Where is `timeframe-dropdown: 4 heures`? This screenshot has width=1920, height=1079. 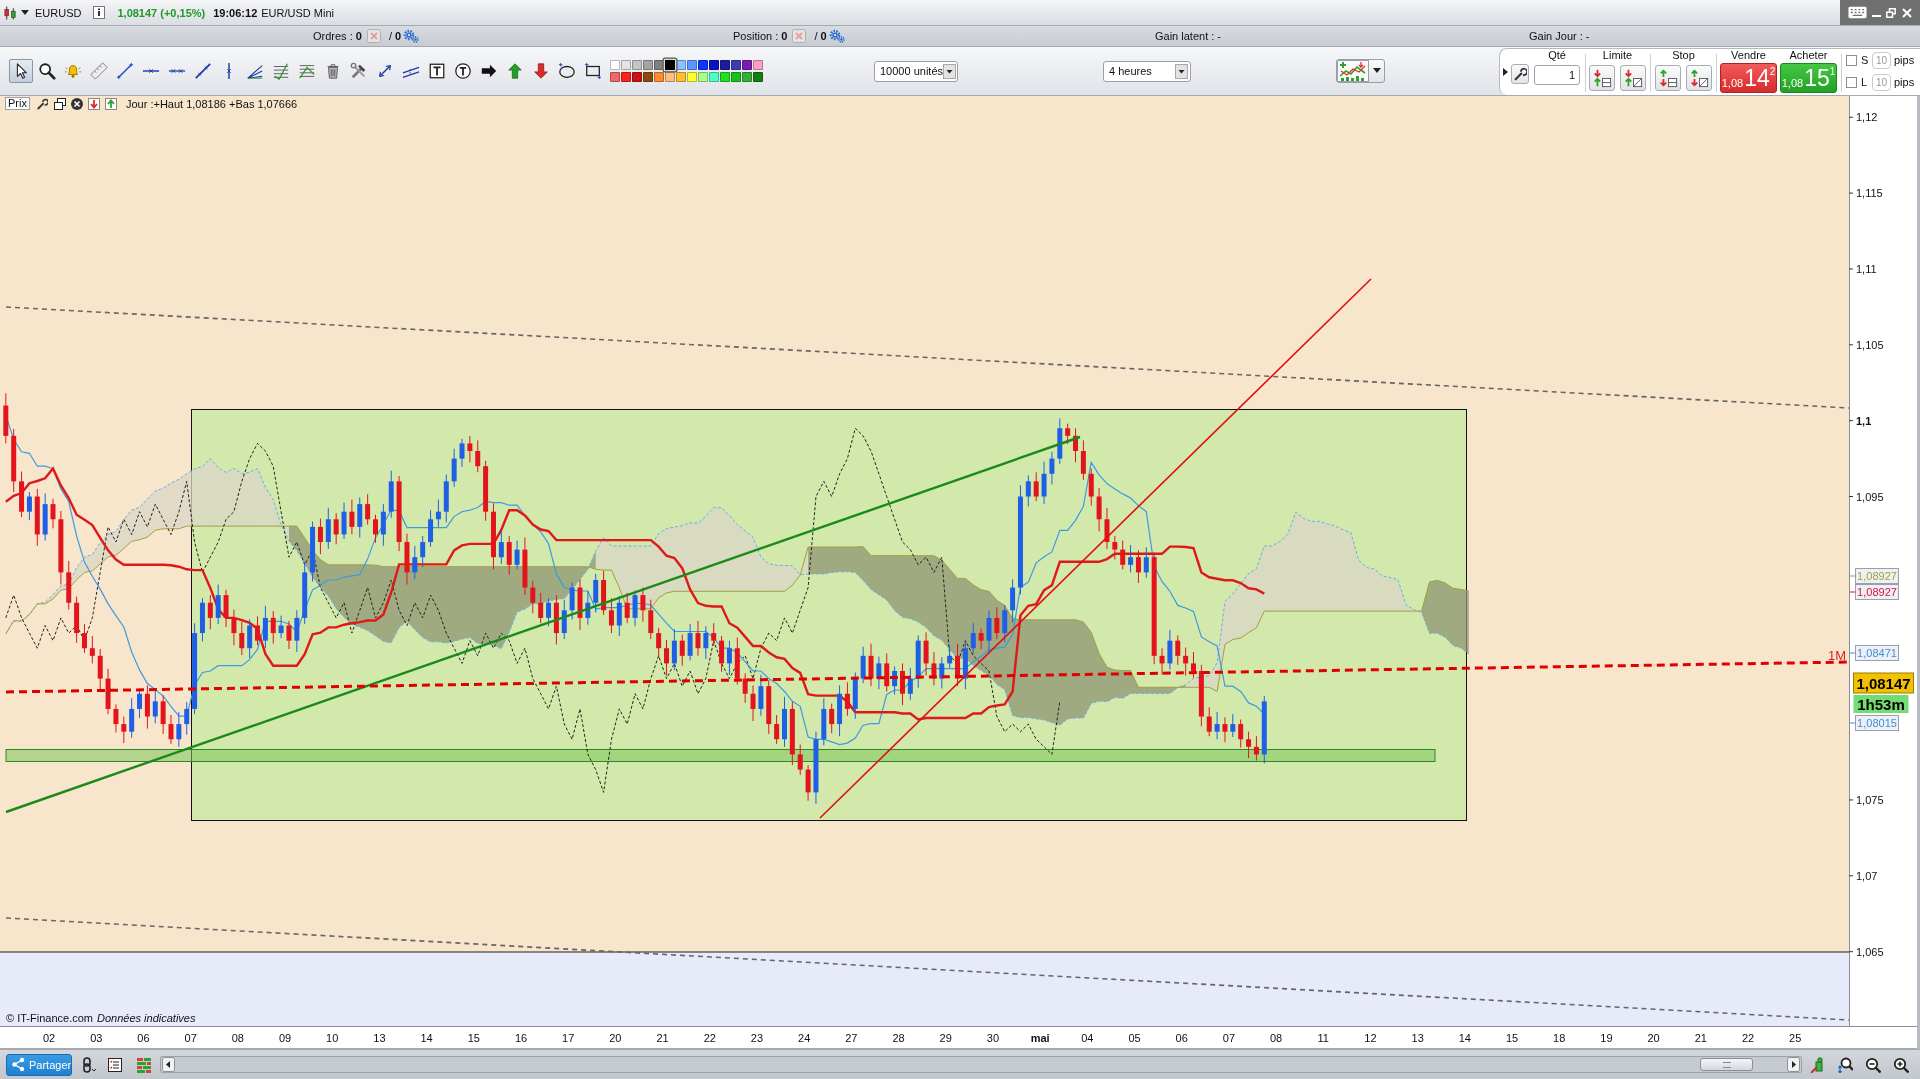
timeframe-dropdown: 4 heures is located at coordinates (1147, 71).